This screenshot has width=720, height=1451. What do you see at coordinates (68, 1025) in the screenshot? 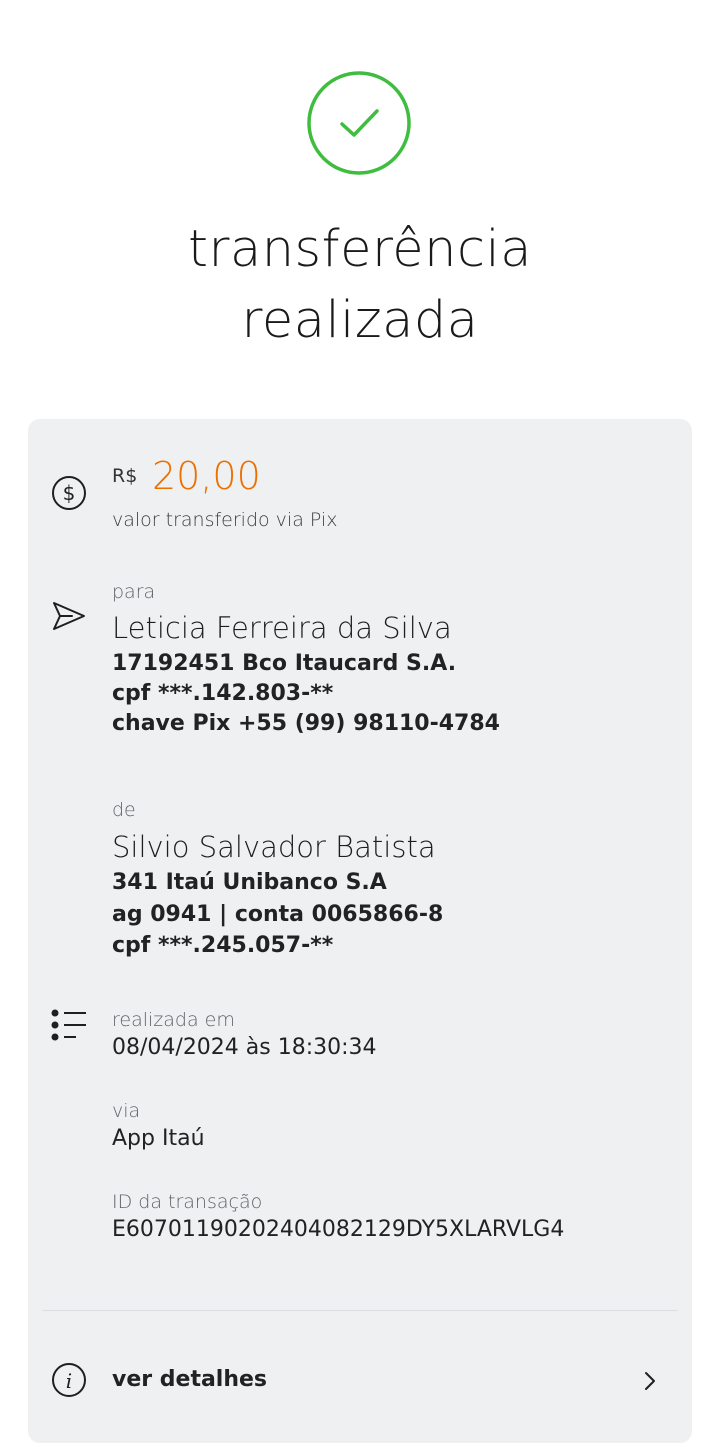
I see `list-icon` at bounding box center [68, 1025].